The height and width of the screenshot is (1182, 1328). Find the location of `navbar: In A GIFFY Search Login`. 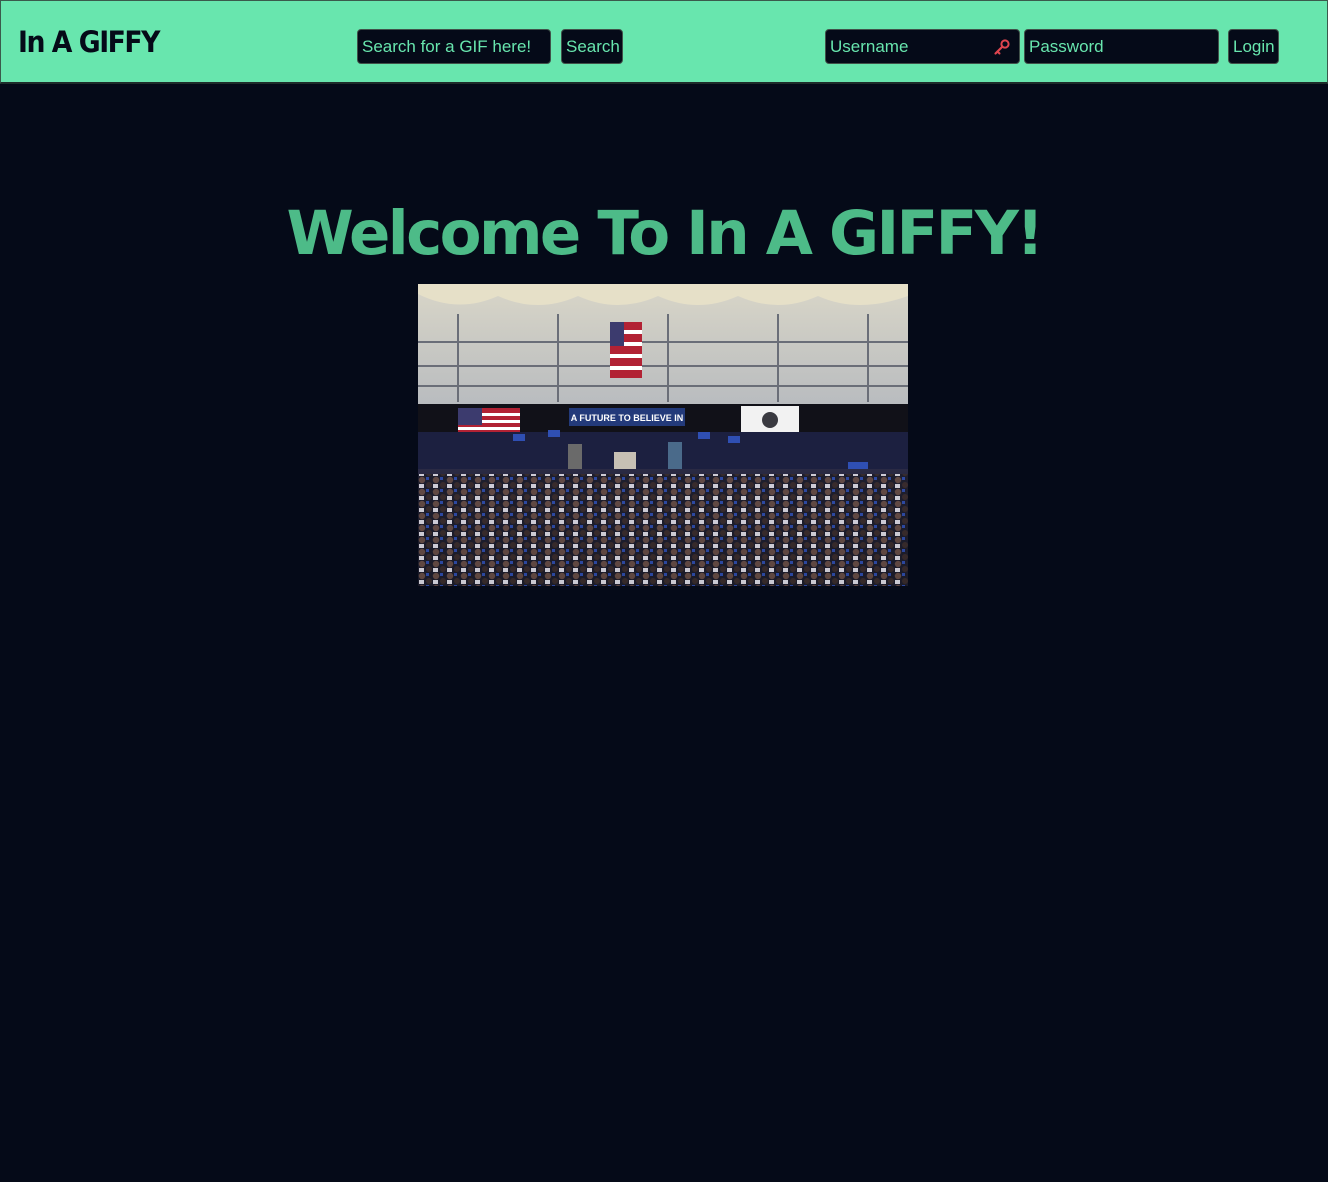

navbar: In A GIFFY Search Login is located at coordinates (664, 42).